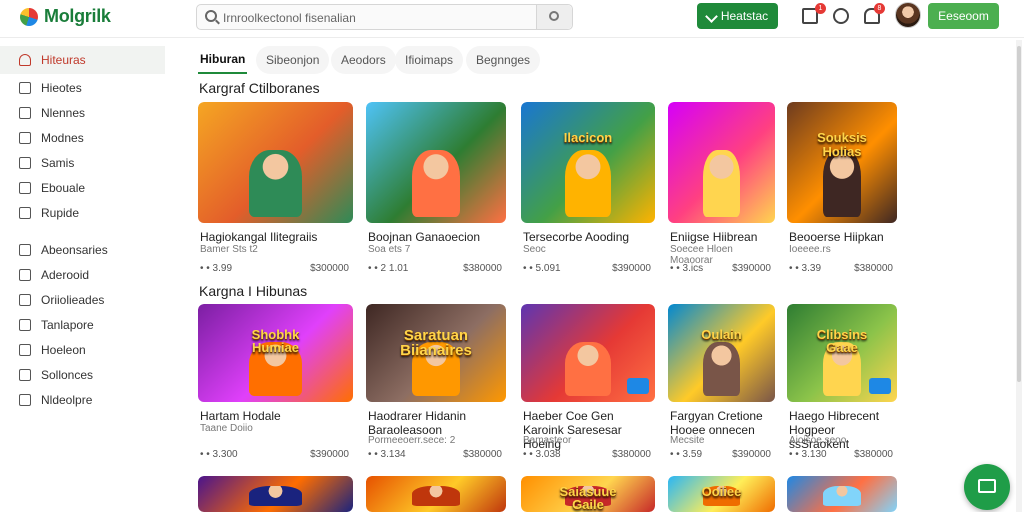 The image size is (1024, 512). Describe the element at coordinates (65, 275) in the screenshot. I see `sidebar-item-label: Aderooid` at that location.